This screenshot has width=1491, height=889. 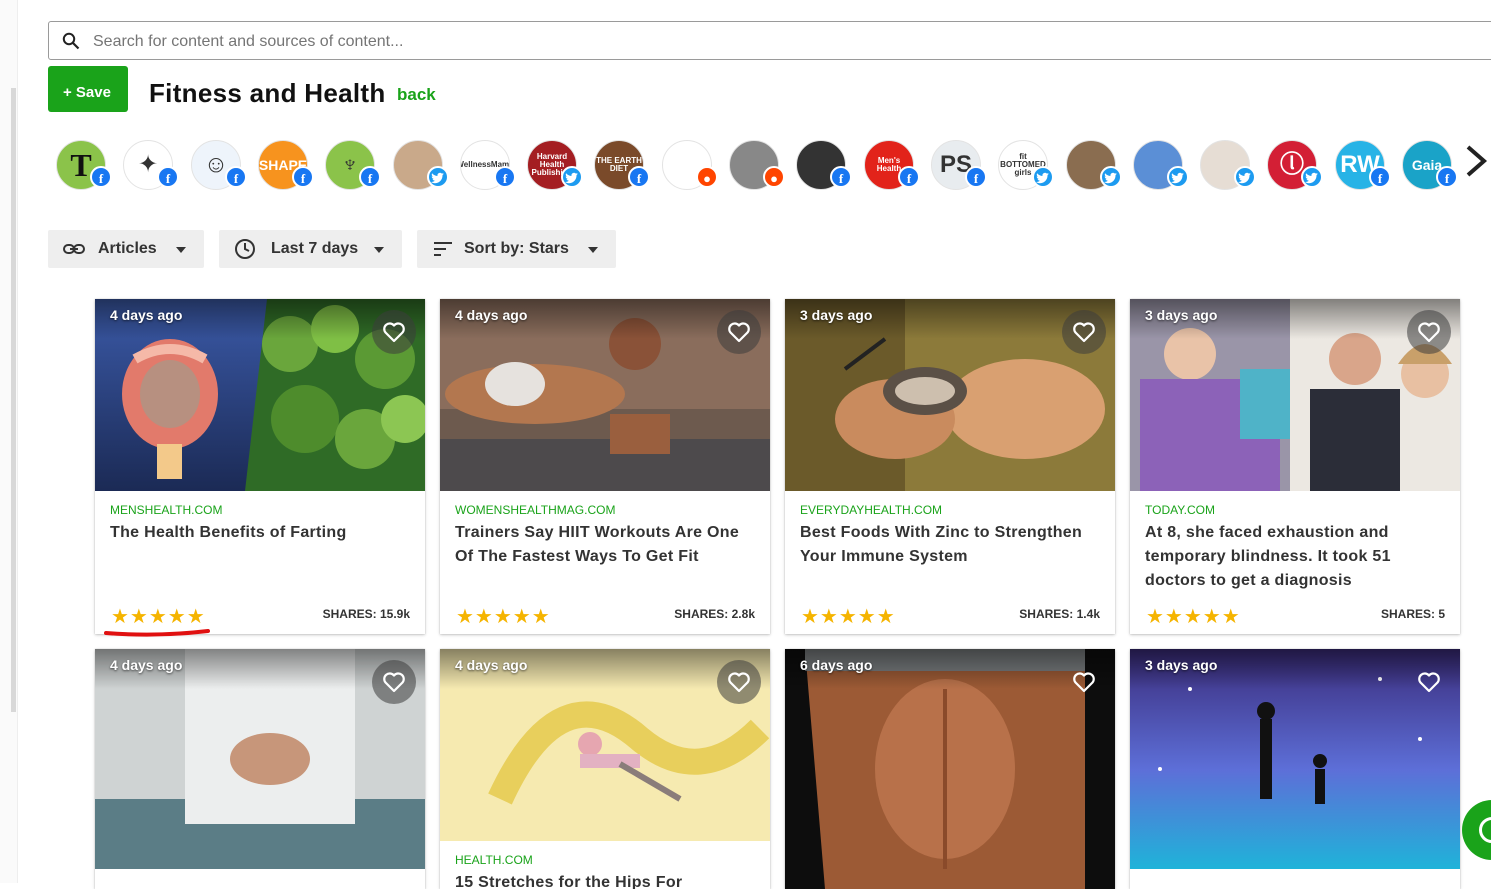 What do you see at coordinates (1485, 830) in the screenshot?
I see `chat-icon` at bounding box center [1485, 830].